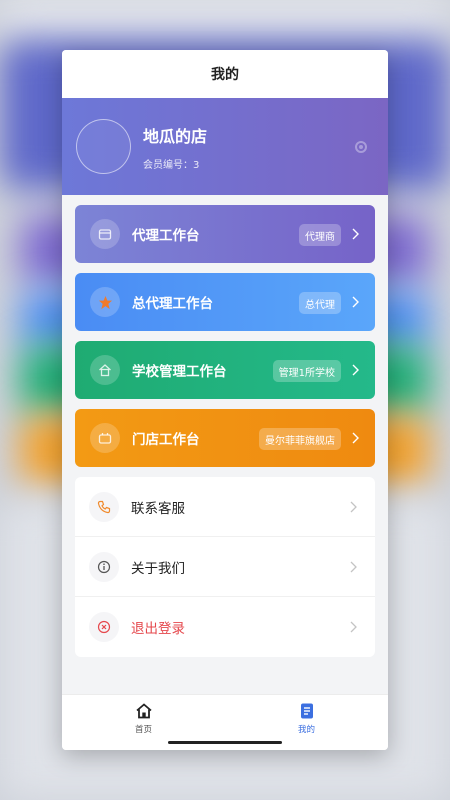  Describe the element at coordinates (158, 629) in the screenshot. I see `menu-label: 退出登录` at that location.